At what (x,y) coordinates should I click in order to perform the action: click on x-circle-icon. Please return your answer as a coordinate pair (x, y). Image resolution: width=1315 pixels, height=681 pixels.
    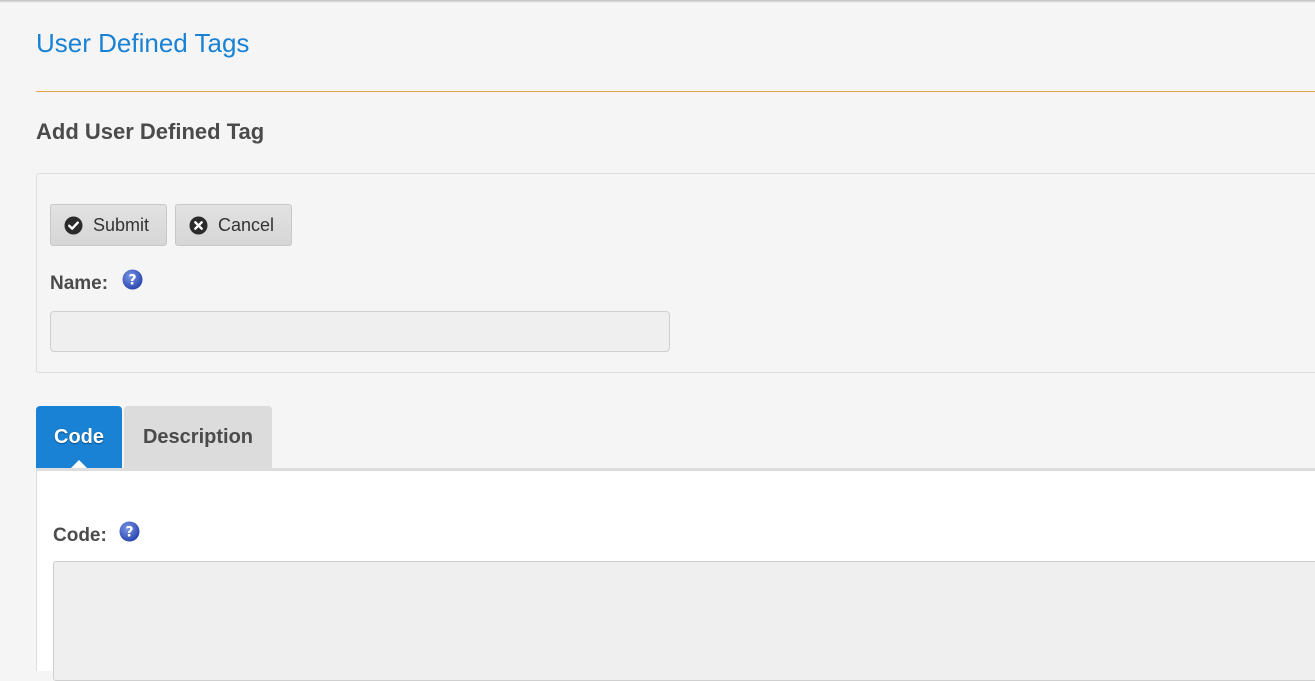
    Looking at the image, I should click on (198, 225).